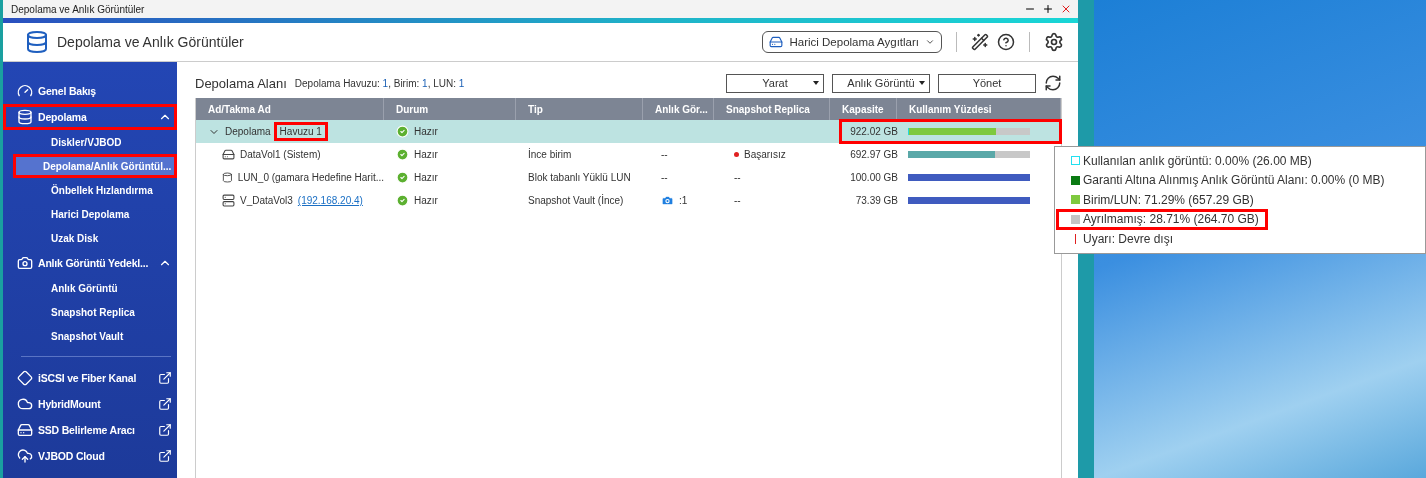 The width and height of the screenshot is (1426, 478). Describe the element at coordinates (550, 154) in the screenshot. I see `type-text: İnce birim` at that location.